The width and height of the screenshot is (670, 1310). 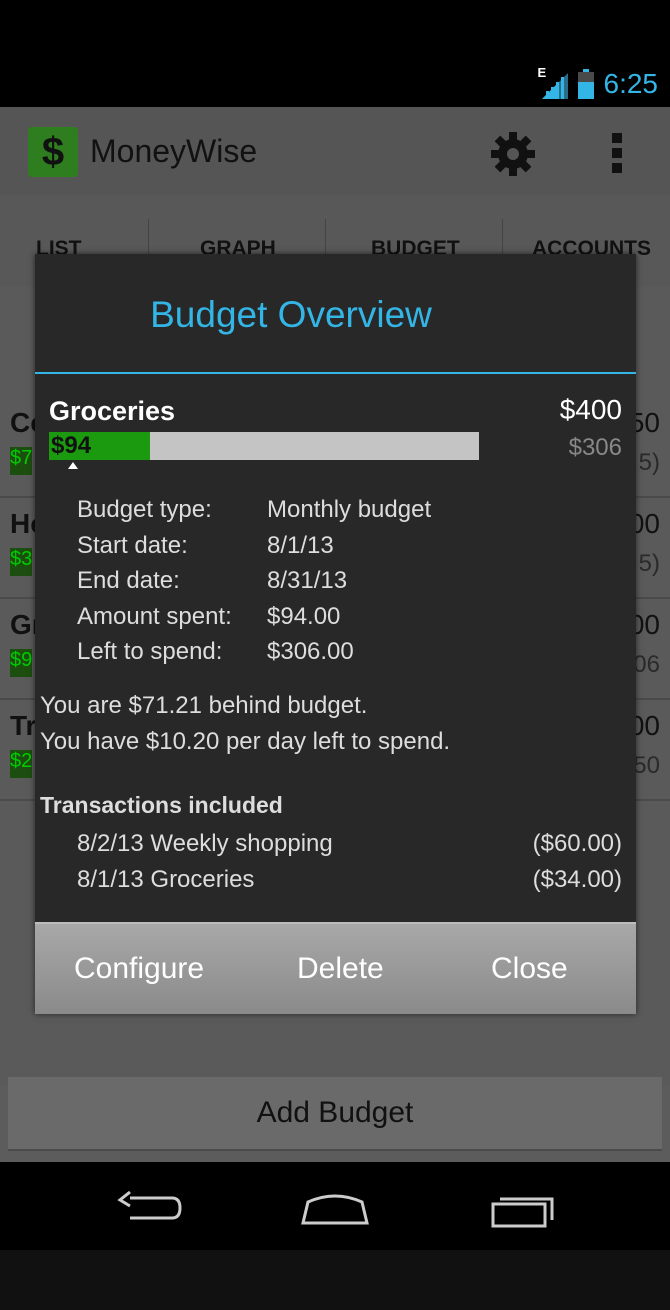 I want to click on close-button: Close, so click(x=529, y=969).